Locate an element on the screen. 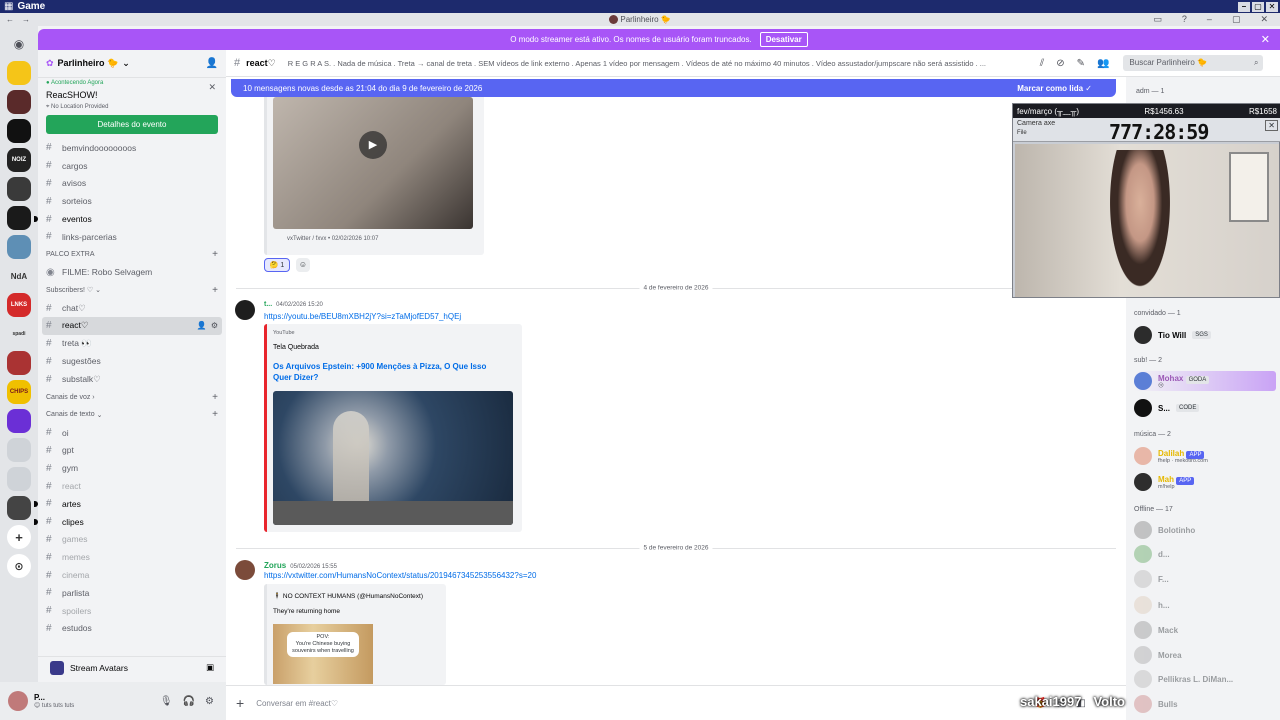  server-icon: NOIZ is located at coordinates (19, 160).